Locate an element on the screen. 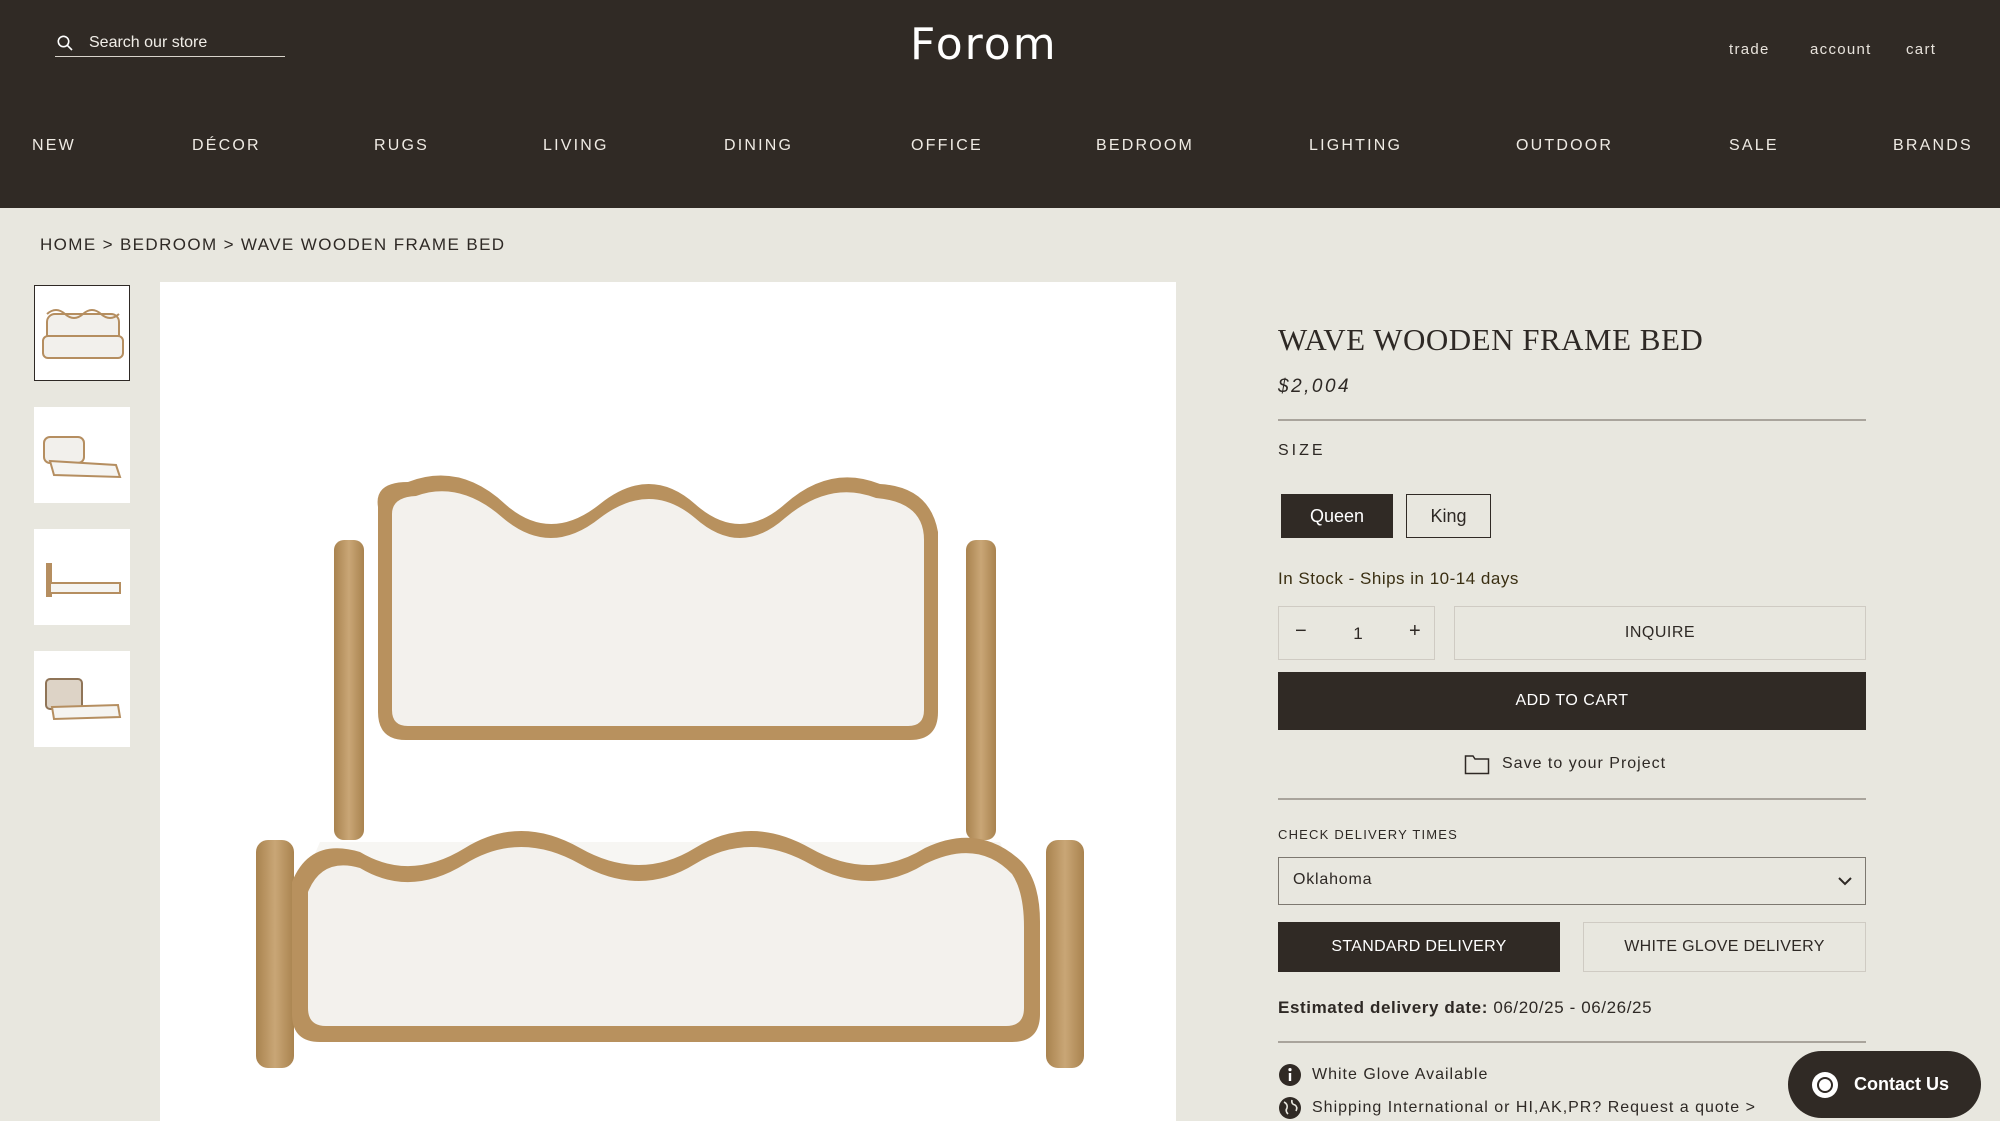  standard-delivery-button: STANDARD DELIVERY is located at coordinates (1419, 947).